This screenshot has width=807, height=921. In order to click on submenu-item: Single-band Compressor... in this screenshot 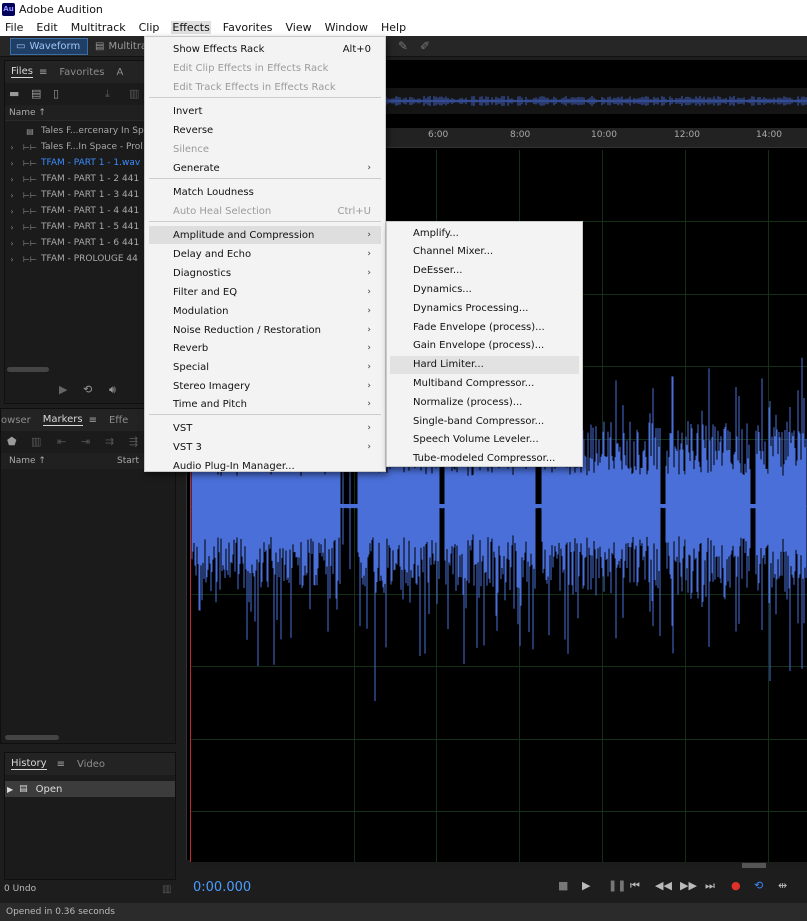, I will do `click(484, 421)`.